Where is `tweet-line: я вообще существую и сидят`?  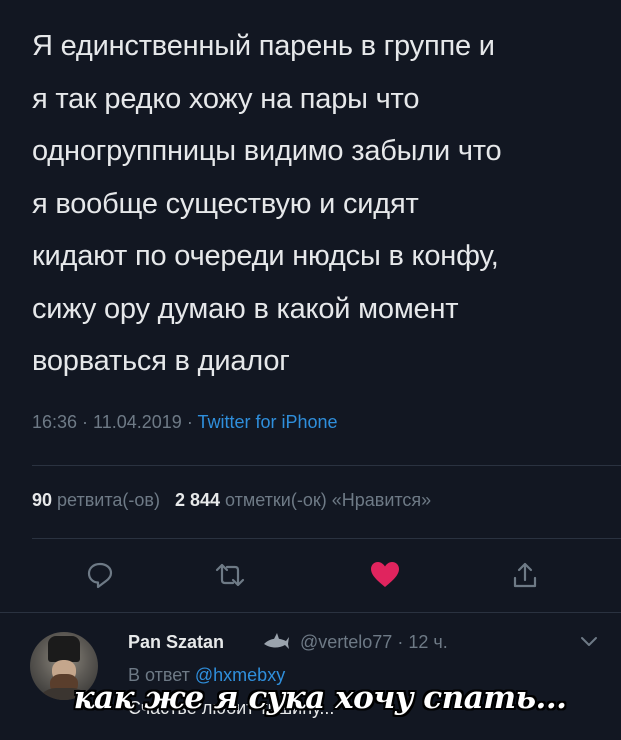 tweet-line: я вообще существую и сидят is located at coordinates (225, 203).